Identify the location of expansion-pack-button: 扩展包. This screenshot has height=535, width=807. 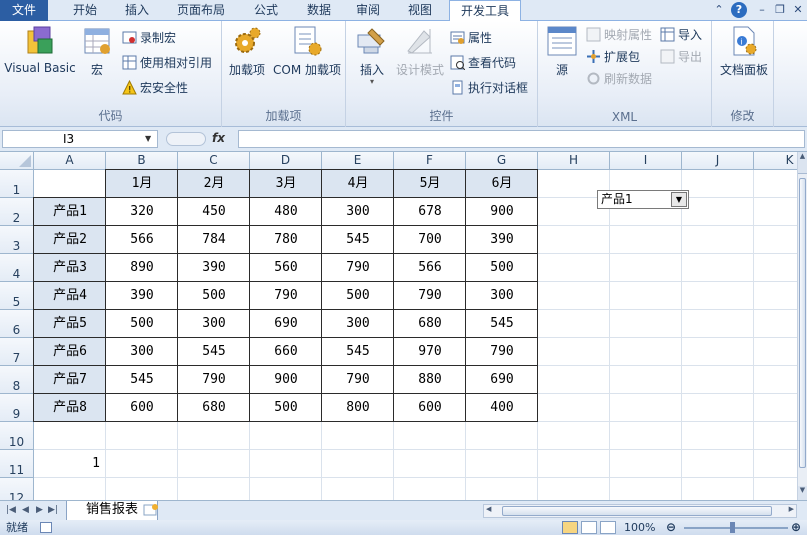
(613, 57).